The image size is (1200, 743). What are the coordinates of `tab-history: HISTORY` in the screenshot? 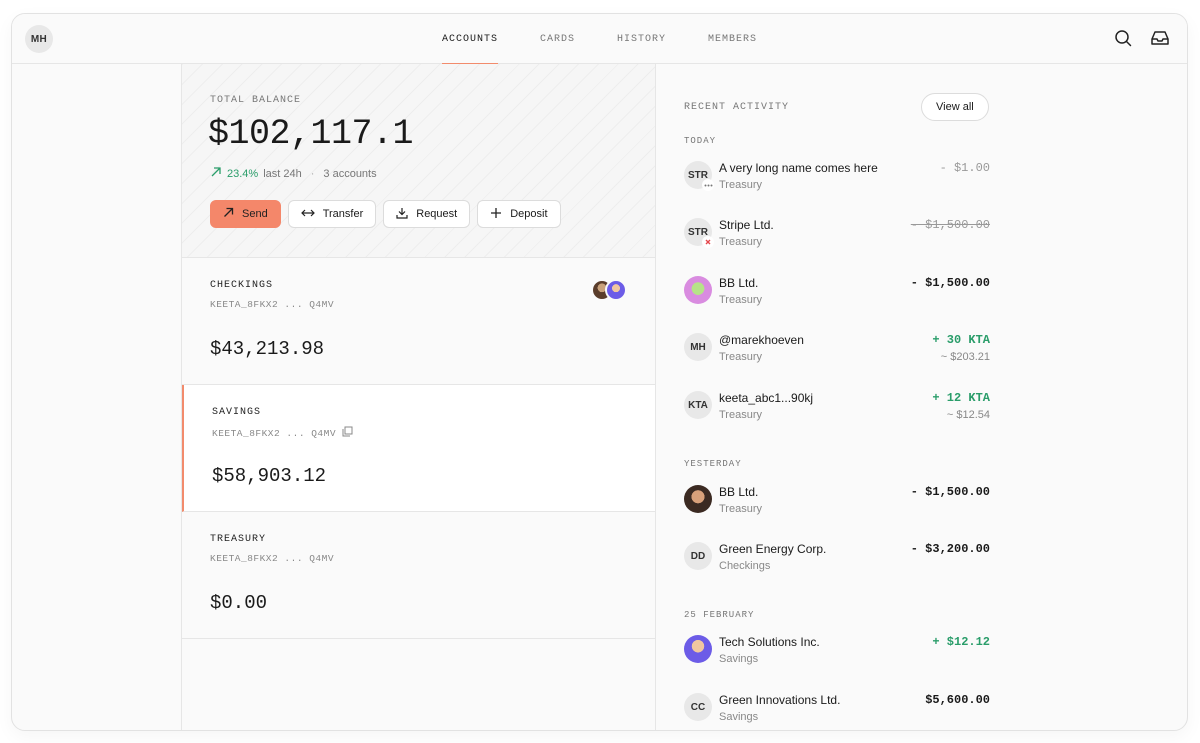 It's located at (641, 39).